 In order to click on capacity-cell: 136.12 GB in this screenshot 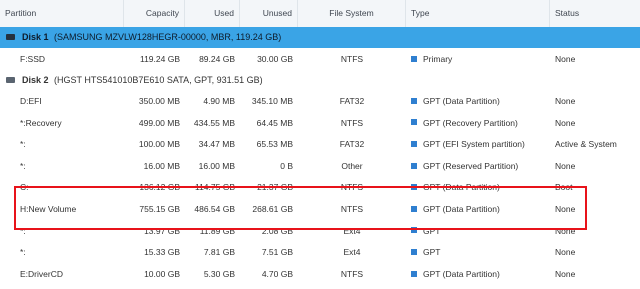, I will do `click(159, 187)`.